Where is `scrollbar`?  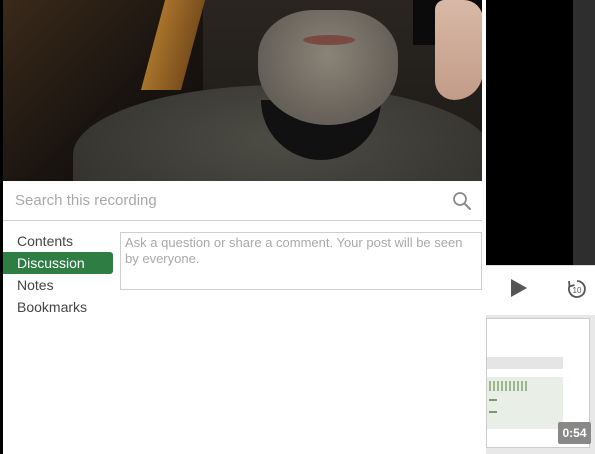
scrollbar is located at coordinates (584, 132).